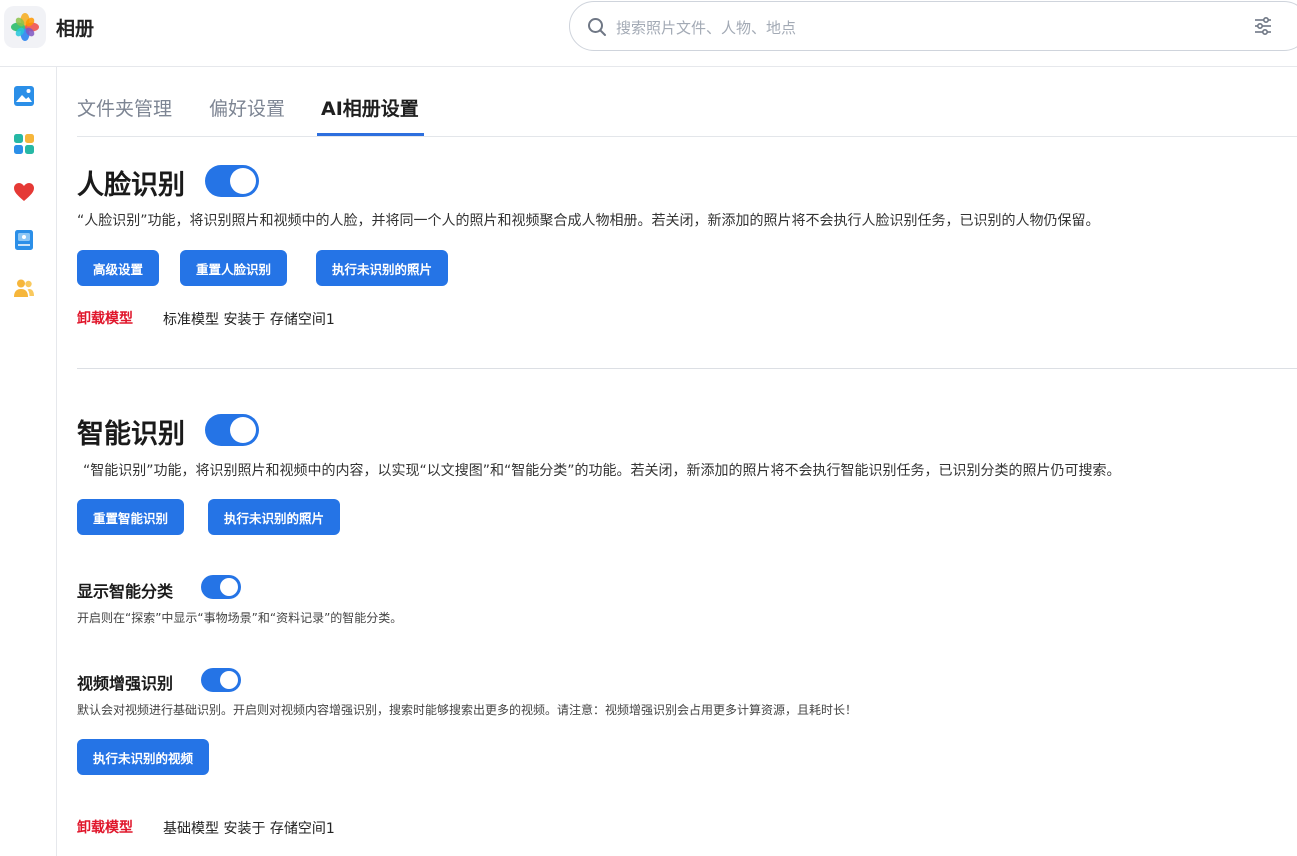 The height and width of the screenshot is (856, 1297). What do you see at coordinates (249, 829) in the screenshot?
I see `smart-model-info: 基础模型 安装于 存储空间1` at bounding box center [249, 829].